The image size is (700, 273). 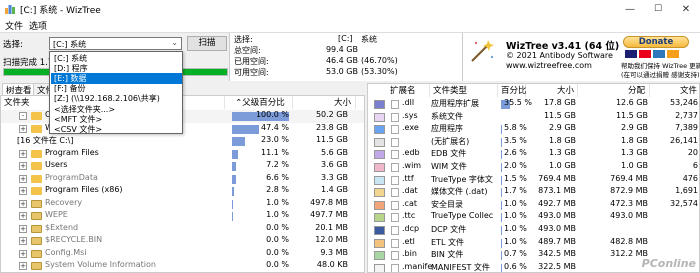 What do you see at coordinates (533, 104) in the screenshot?
I see `extension-row: .dll 应用程序扩展 35.5 % 17.8 GB 12.6 GB 53,246` at bounding box center [533, 104].